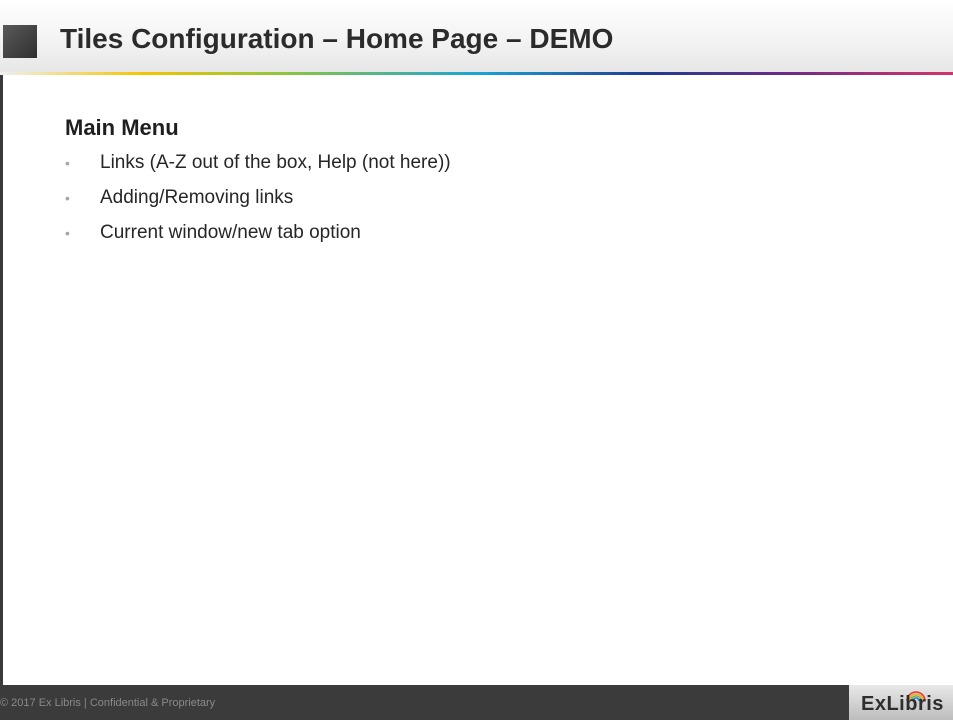  I want to click on logo-text: ExLibris, so click(902, 704).